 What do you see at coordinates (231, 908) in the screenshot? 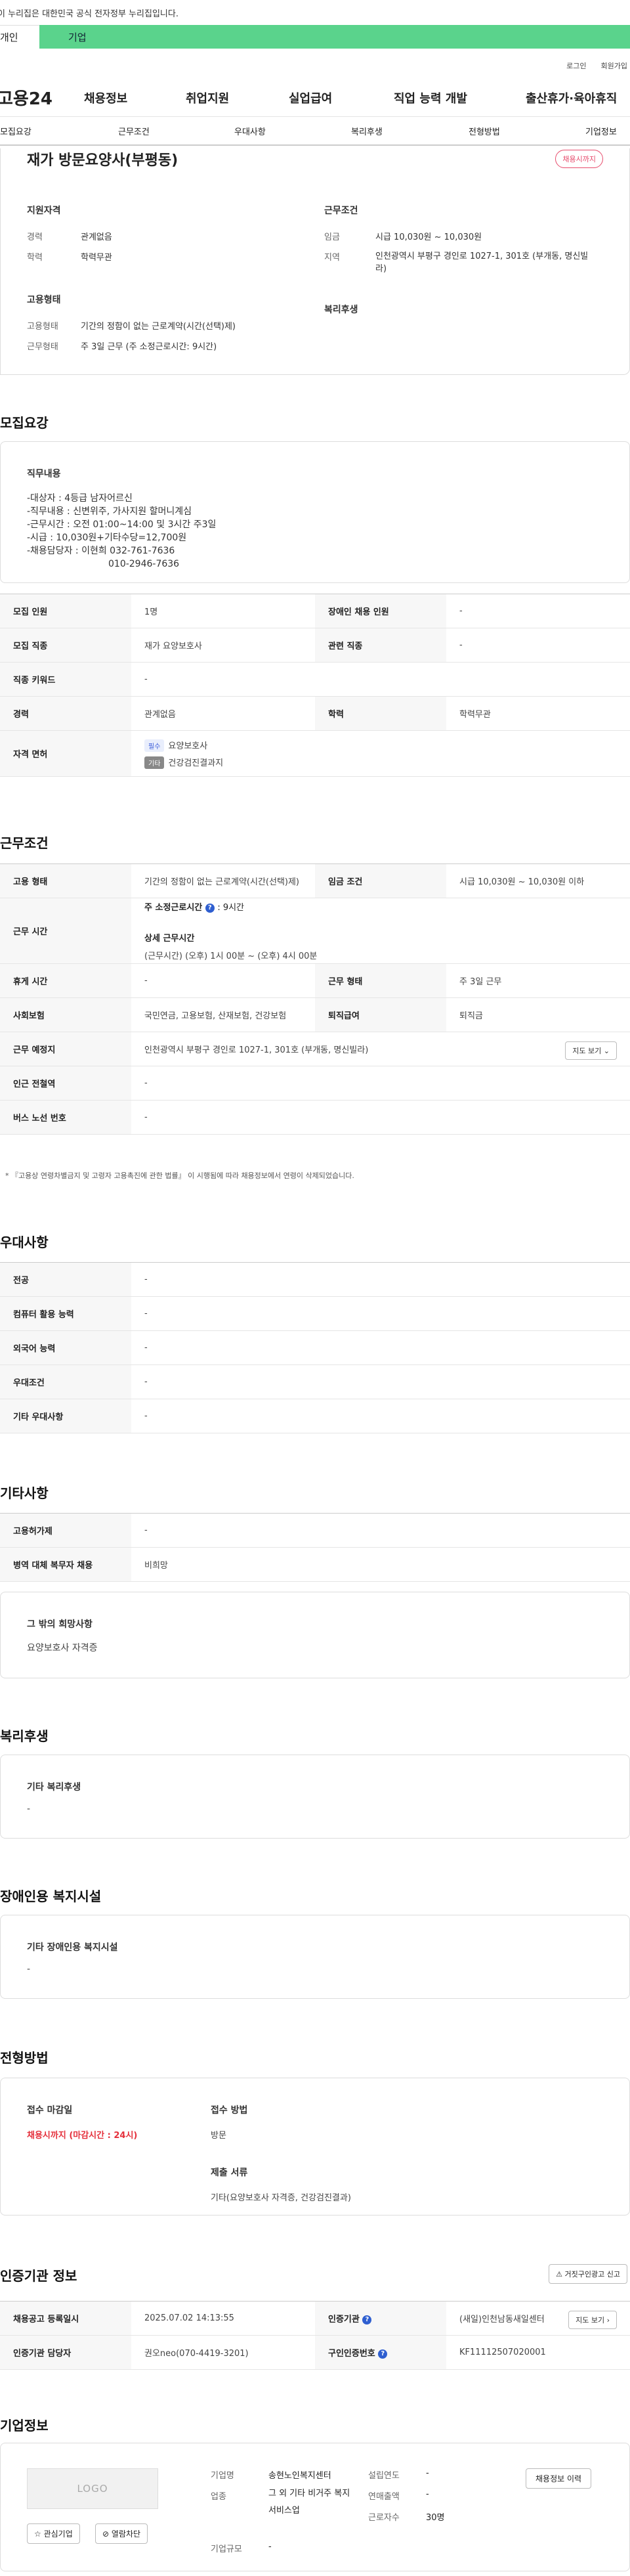
I see `hours-weekly-value: : 9시간` at bounding box center [231, 908].